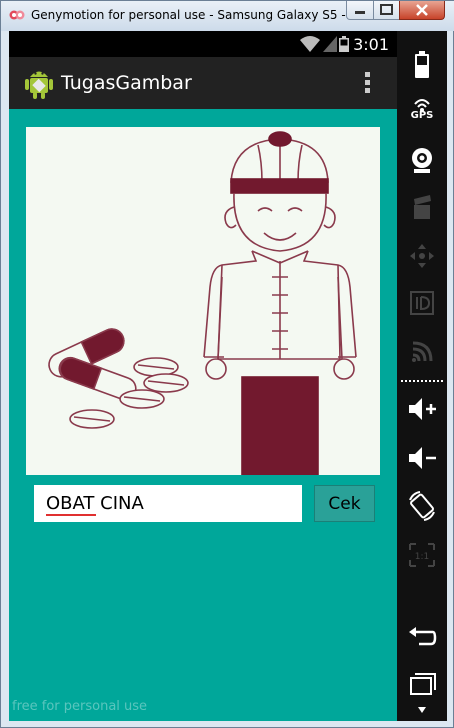 This screenshot has height=728, width=454. What do you see at coordinates (80, 706) in the screenshot?
I see `watermark-text: free for personal use` at bounding box center [80, 706].